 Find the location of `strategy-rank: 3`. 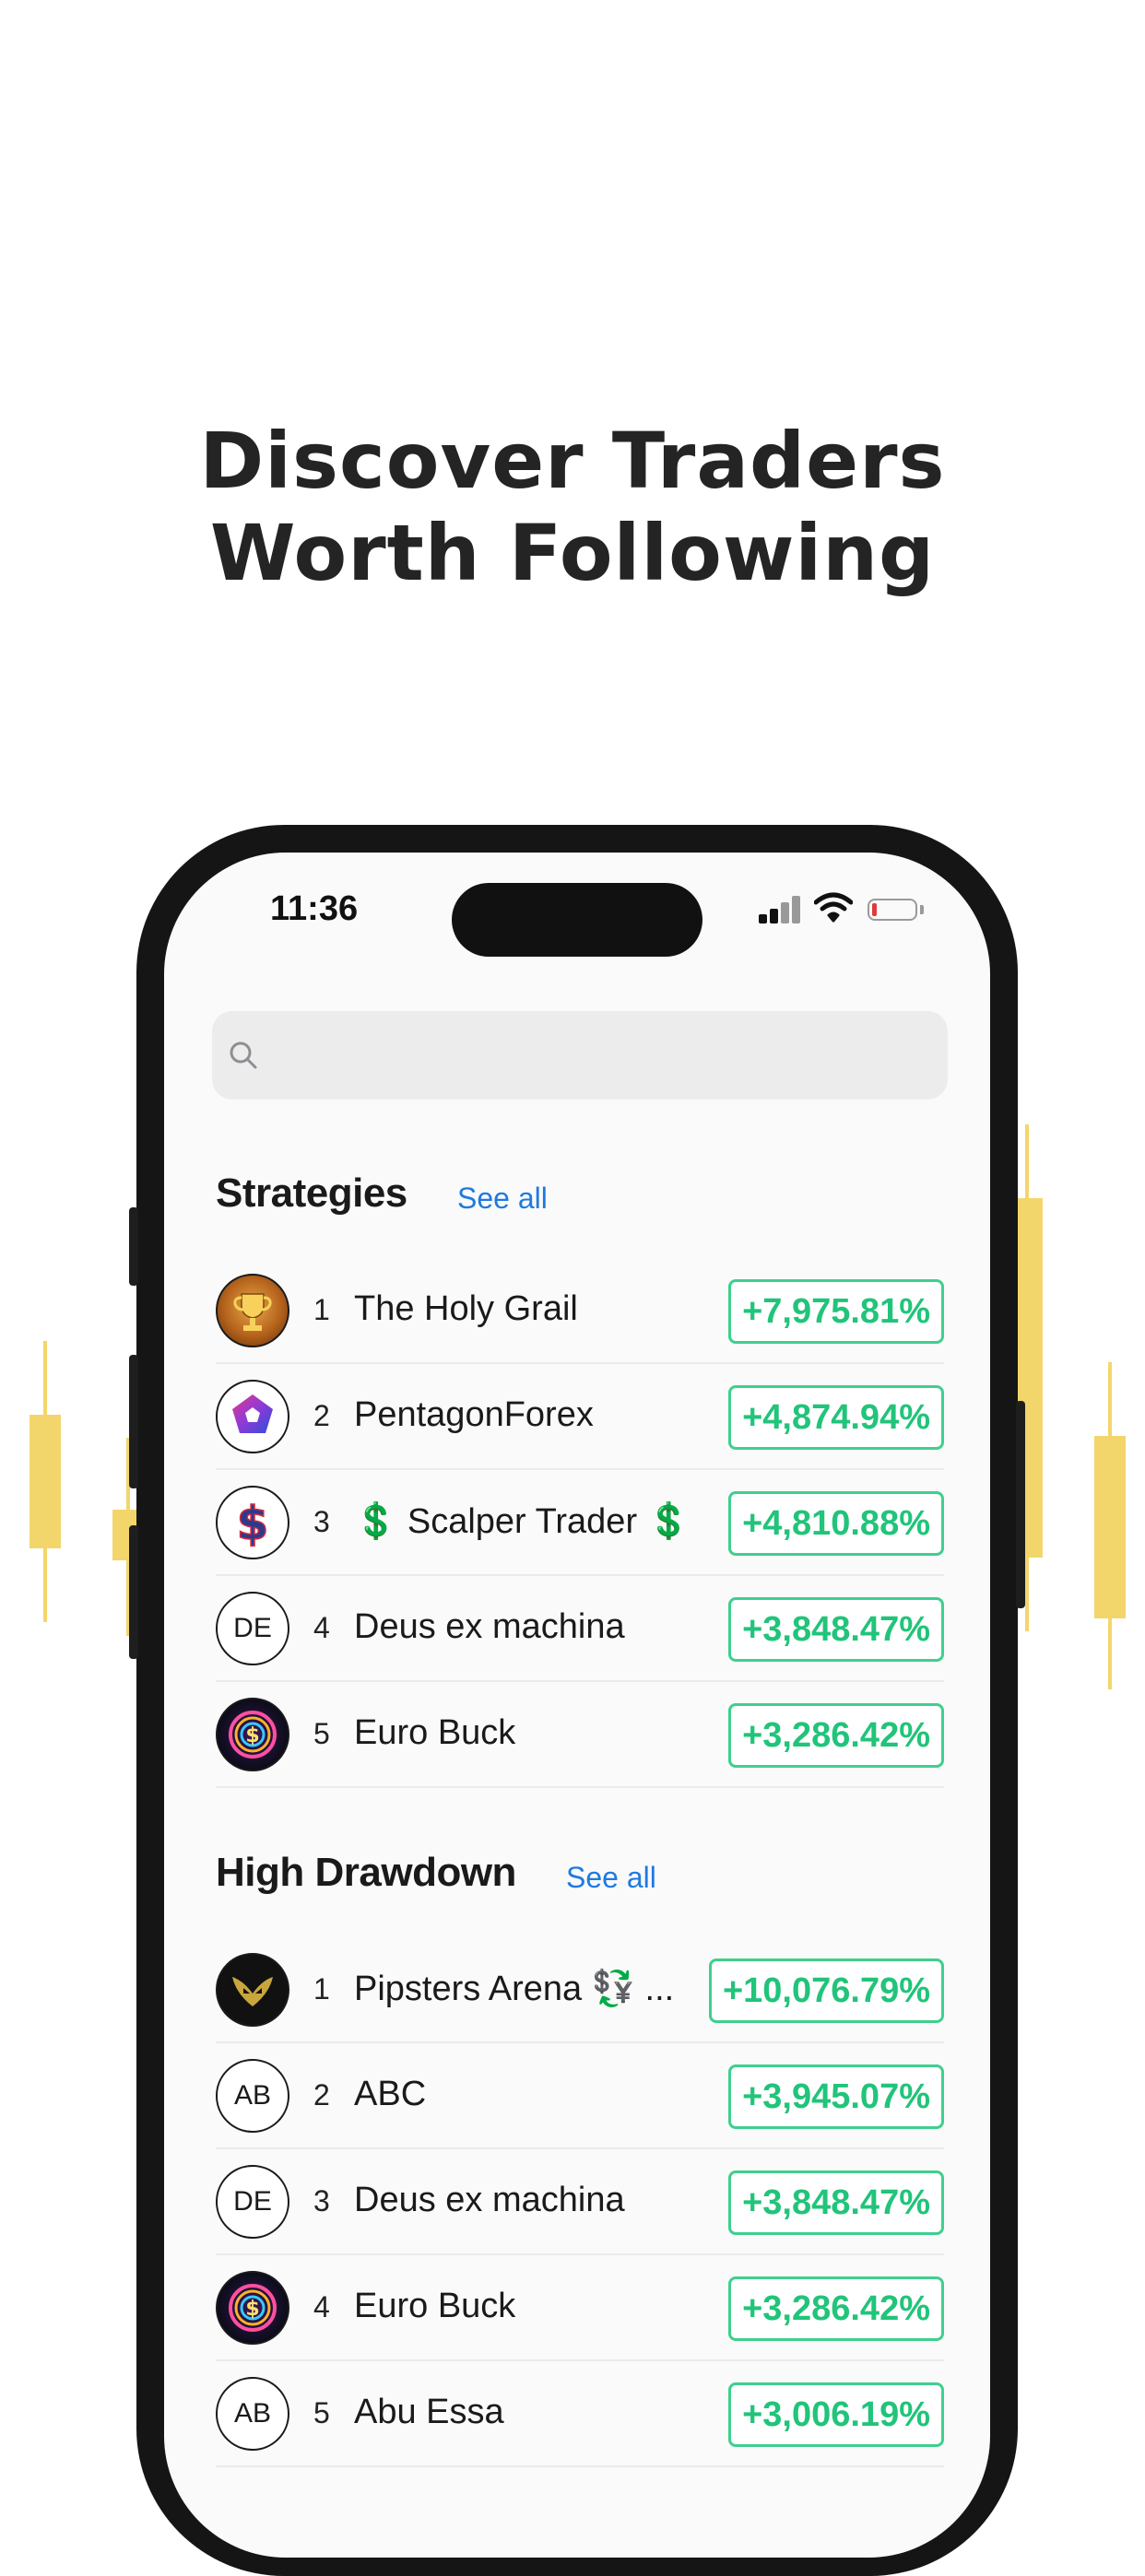

strategy-rank: 3 is located at coordinates (321, 1521).